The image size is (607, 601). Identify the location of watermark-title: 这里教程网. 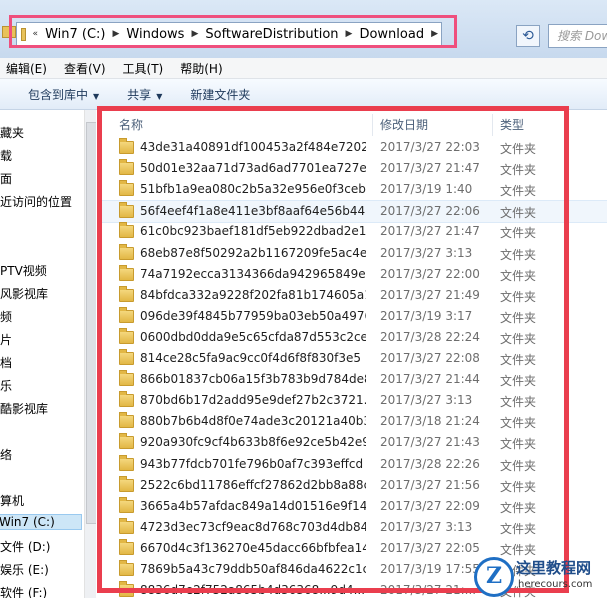
(554, 568).